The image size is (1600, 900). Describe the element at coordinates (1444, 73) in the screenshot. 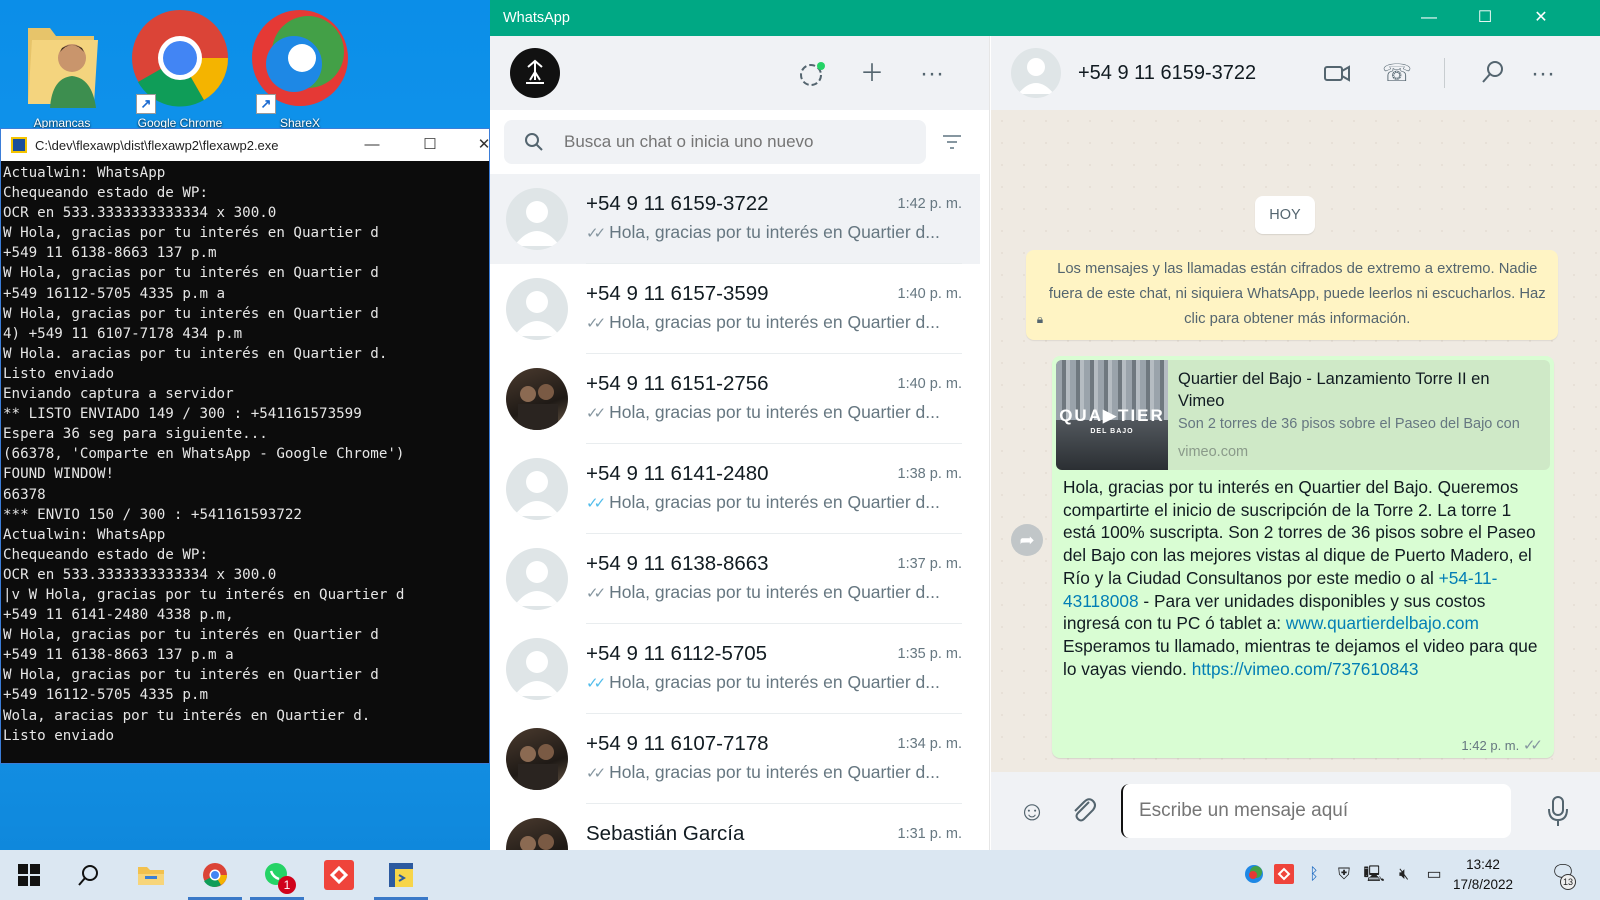

I see `header-divider` at that location.